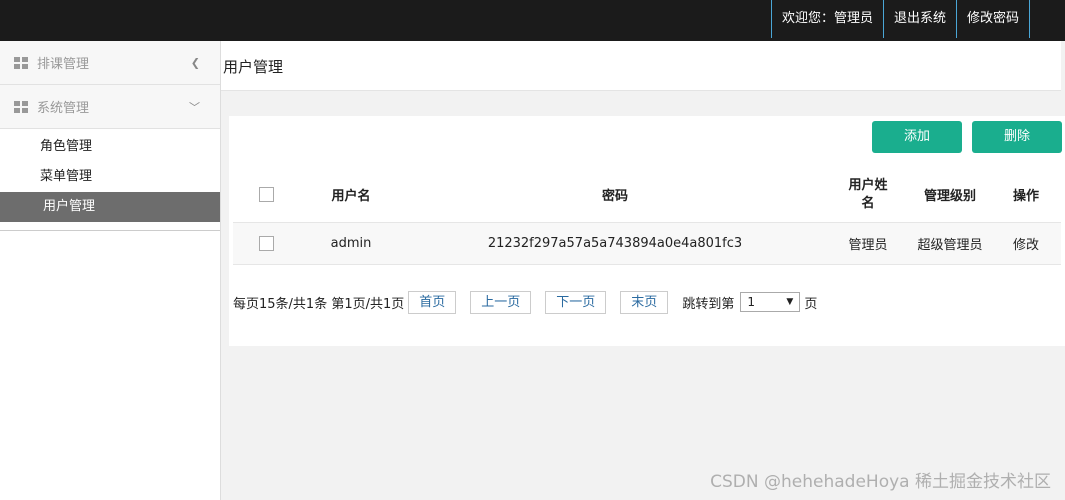 This screenshot has width=1065, height=500. I want to click on row-select-cell, so click(266, 243).